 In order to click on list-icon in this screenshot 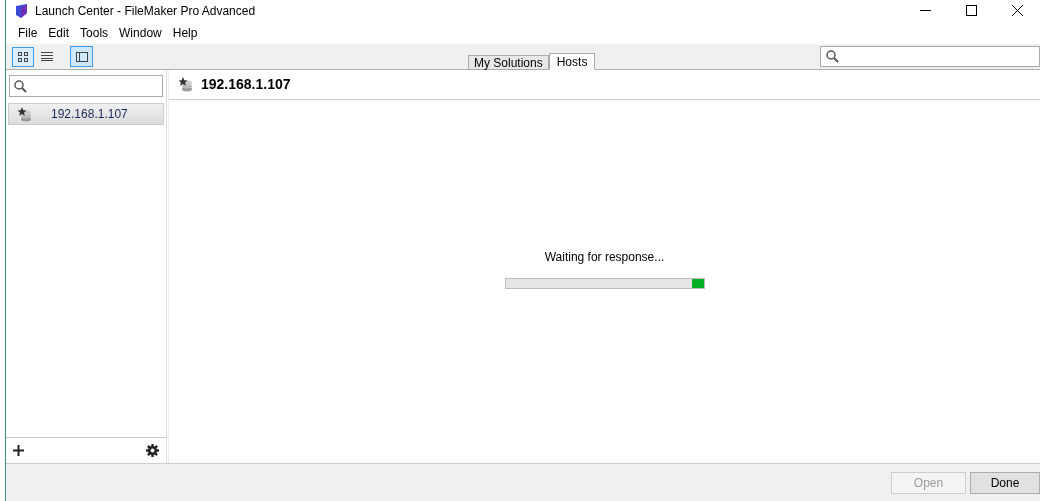, I will do `click(47, 56)`.